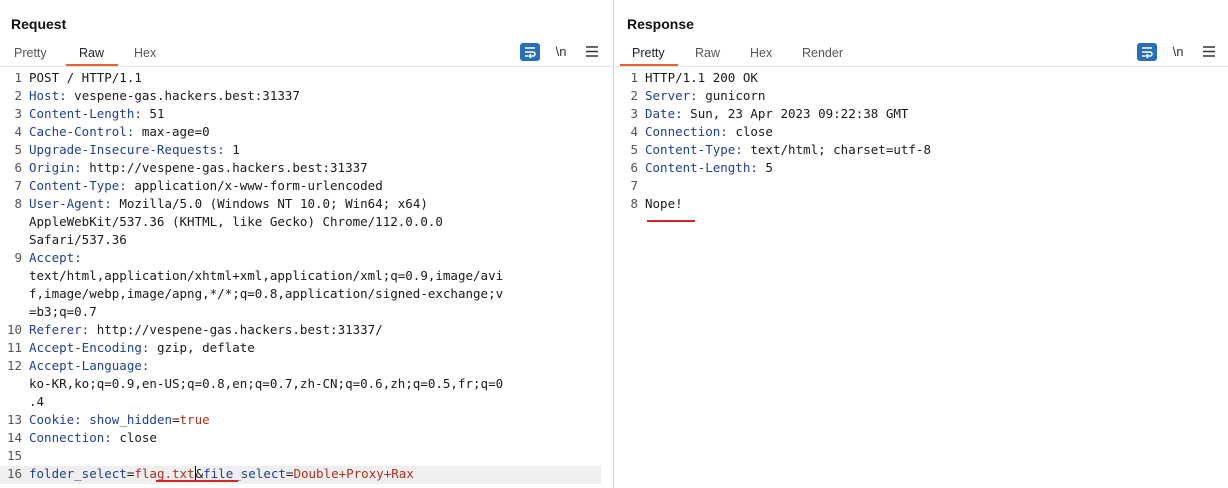  I want to click on response-tab-hex: Hex, so click(761, 53).